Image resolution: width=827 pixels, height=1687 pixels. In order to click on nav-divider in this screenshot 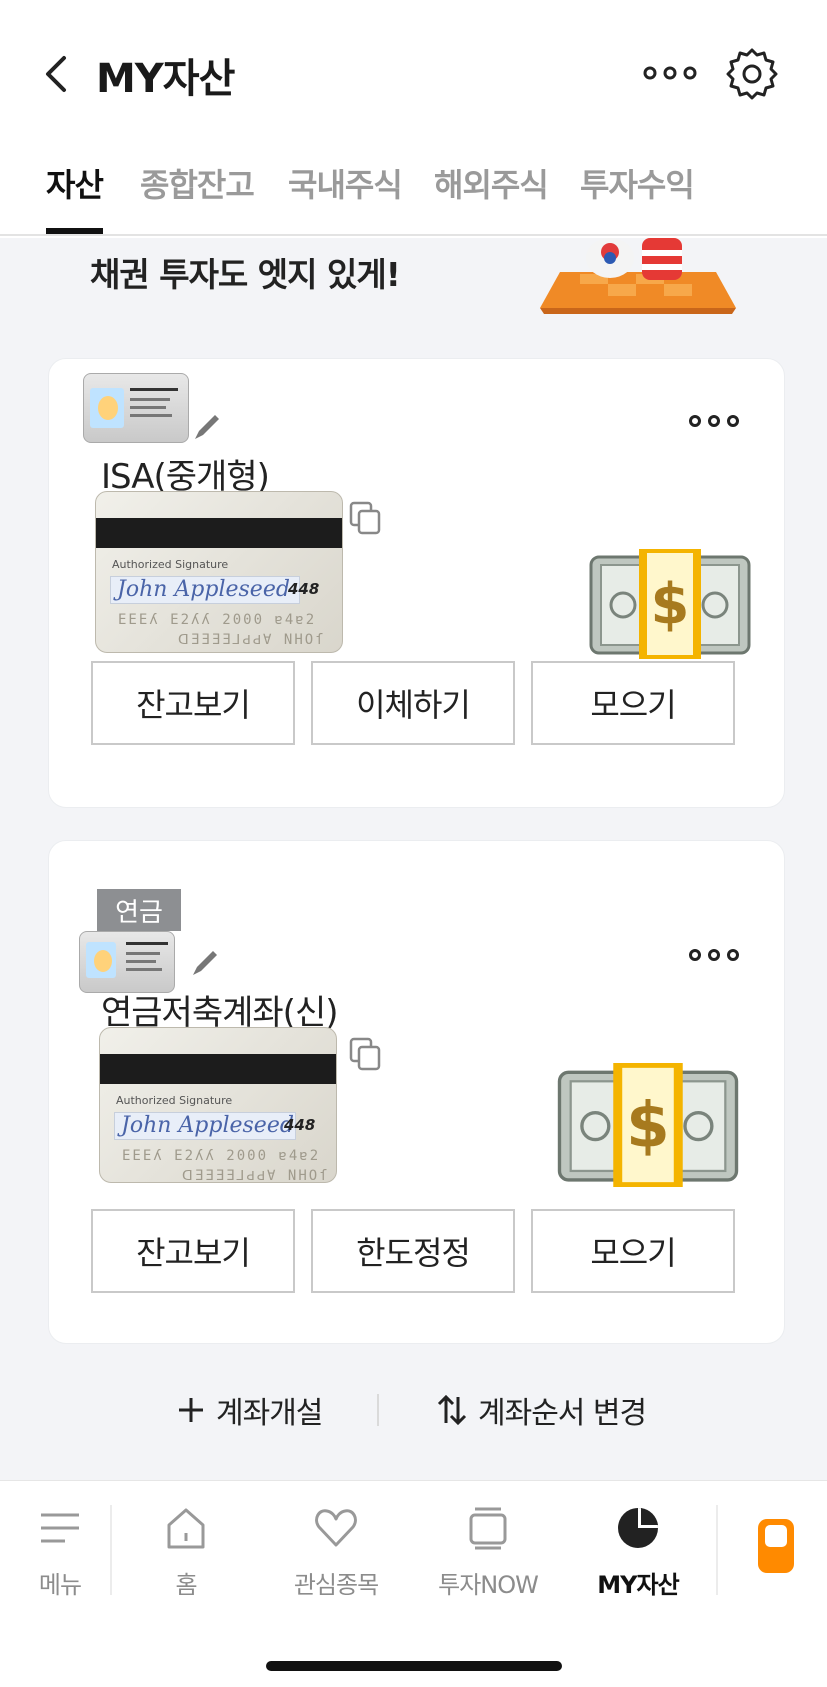, I will do `click(111, 1550)`.